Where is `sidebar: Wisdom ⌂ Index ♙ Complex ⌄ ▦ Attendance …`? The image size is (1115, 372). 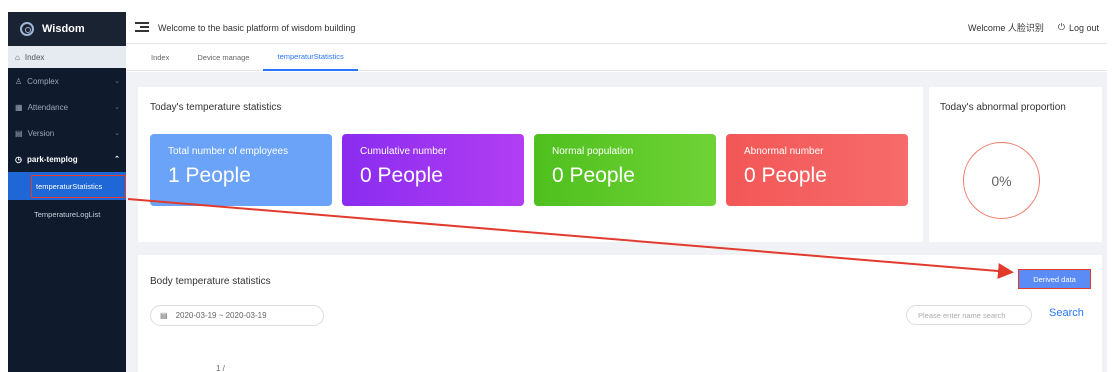 sidebar: Wisdom ⌂ Index ♙ Complex ⌄ ▦ Attendance … is located at coordinates (67, 192).